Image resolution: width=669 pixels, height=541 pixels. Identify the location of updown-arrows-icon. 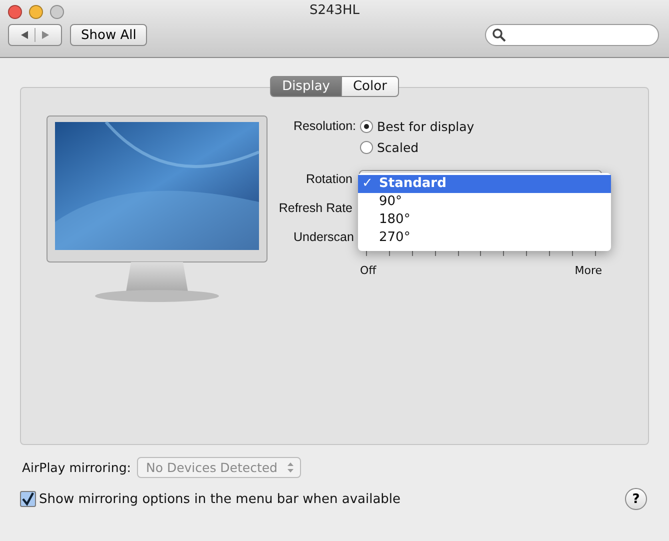
(290, 467).